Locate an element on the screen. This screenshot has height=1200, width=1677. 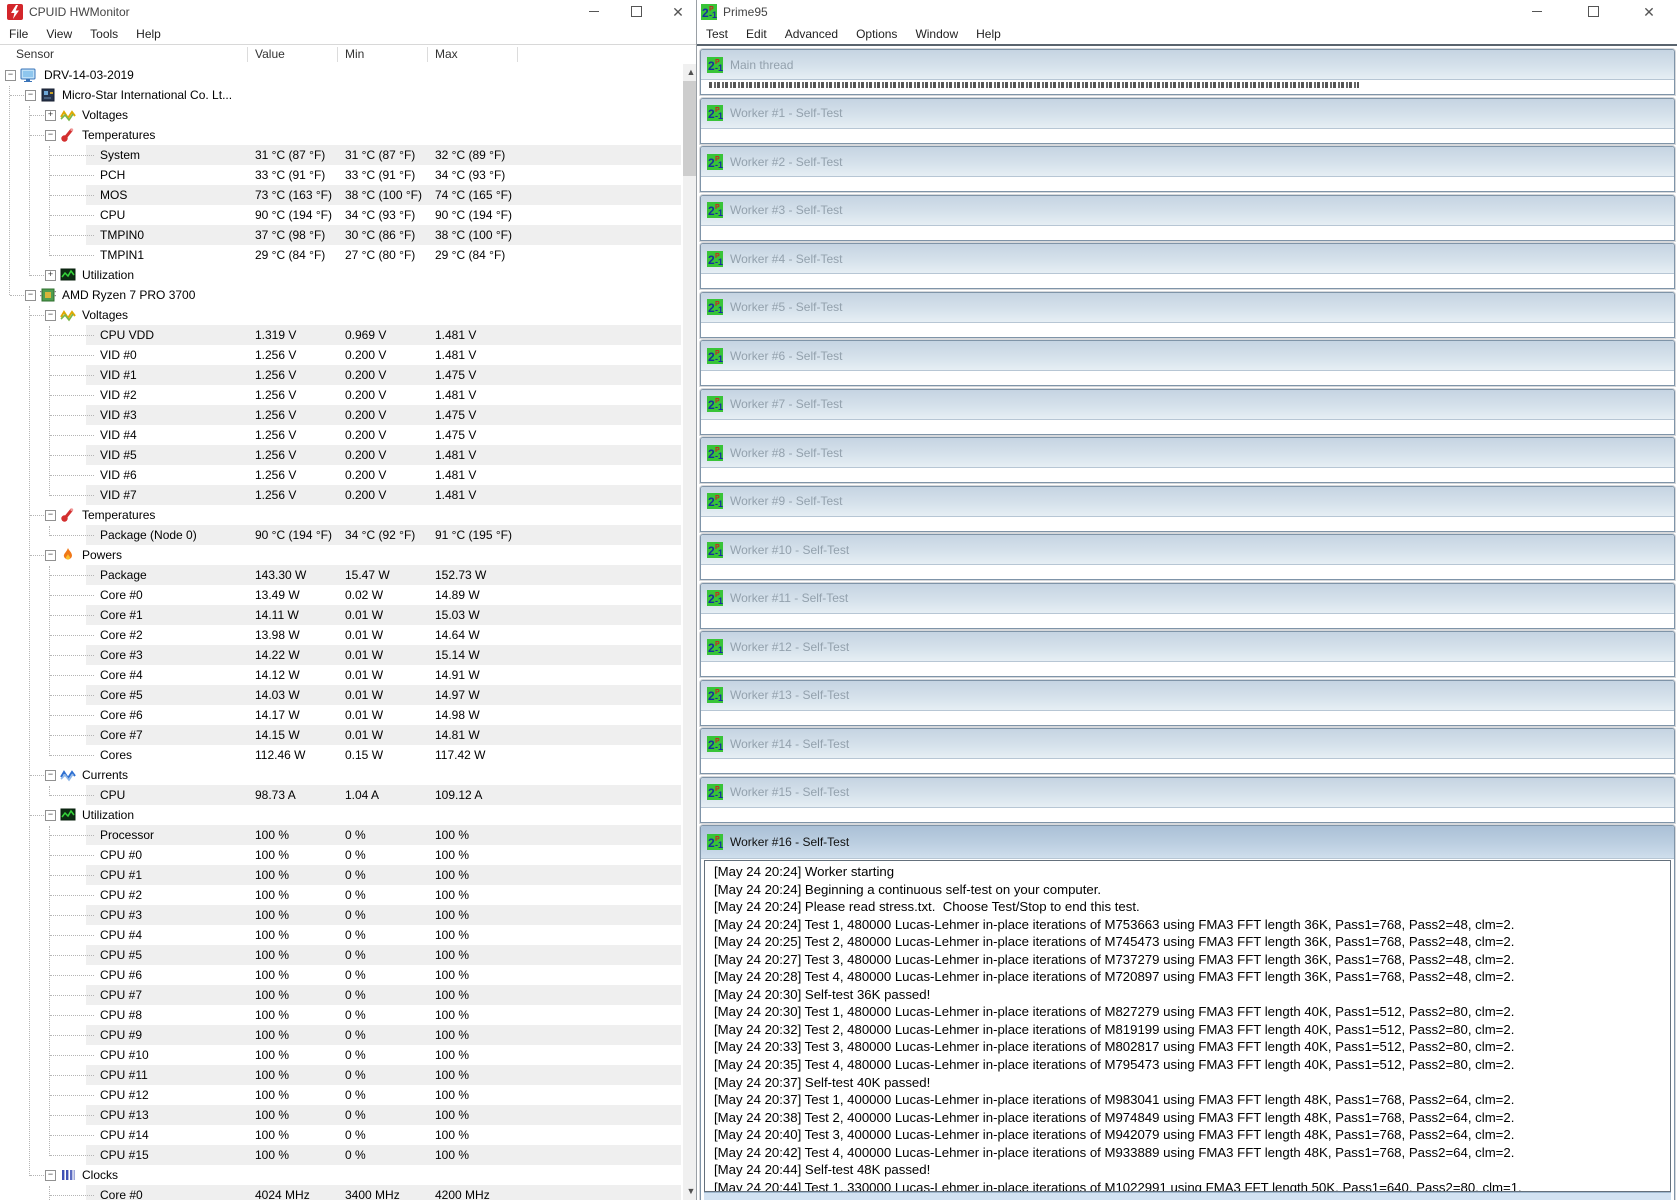
tree-row-cpu-11: CPU #11 100 % 0 % 100 % is located at coordinates (341, 1075).